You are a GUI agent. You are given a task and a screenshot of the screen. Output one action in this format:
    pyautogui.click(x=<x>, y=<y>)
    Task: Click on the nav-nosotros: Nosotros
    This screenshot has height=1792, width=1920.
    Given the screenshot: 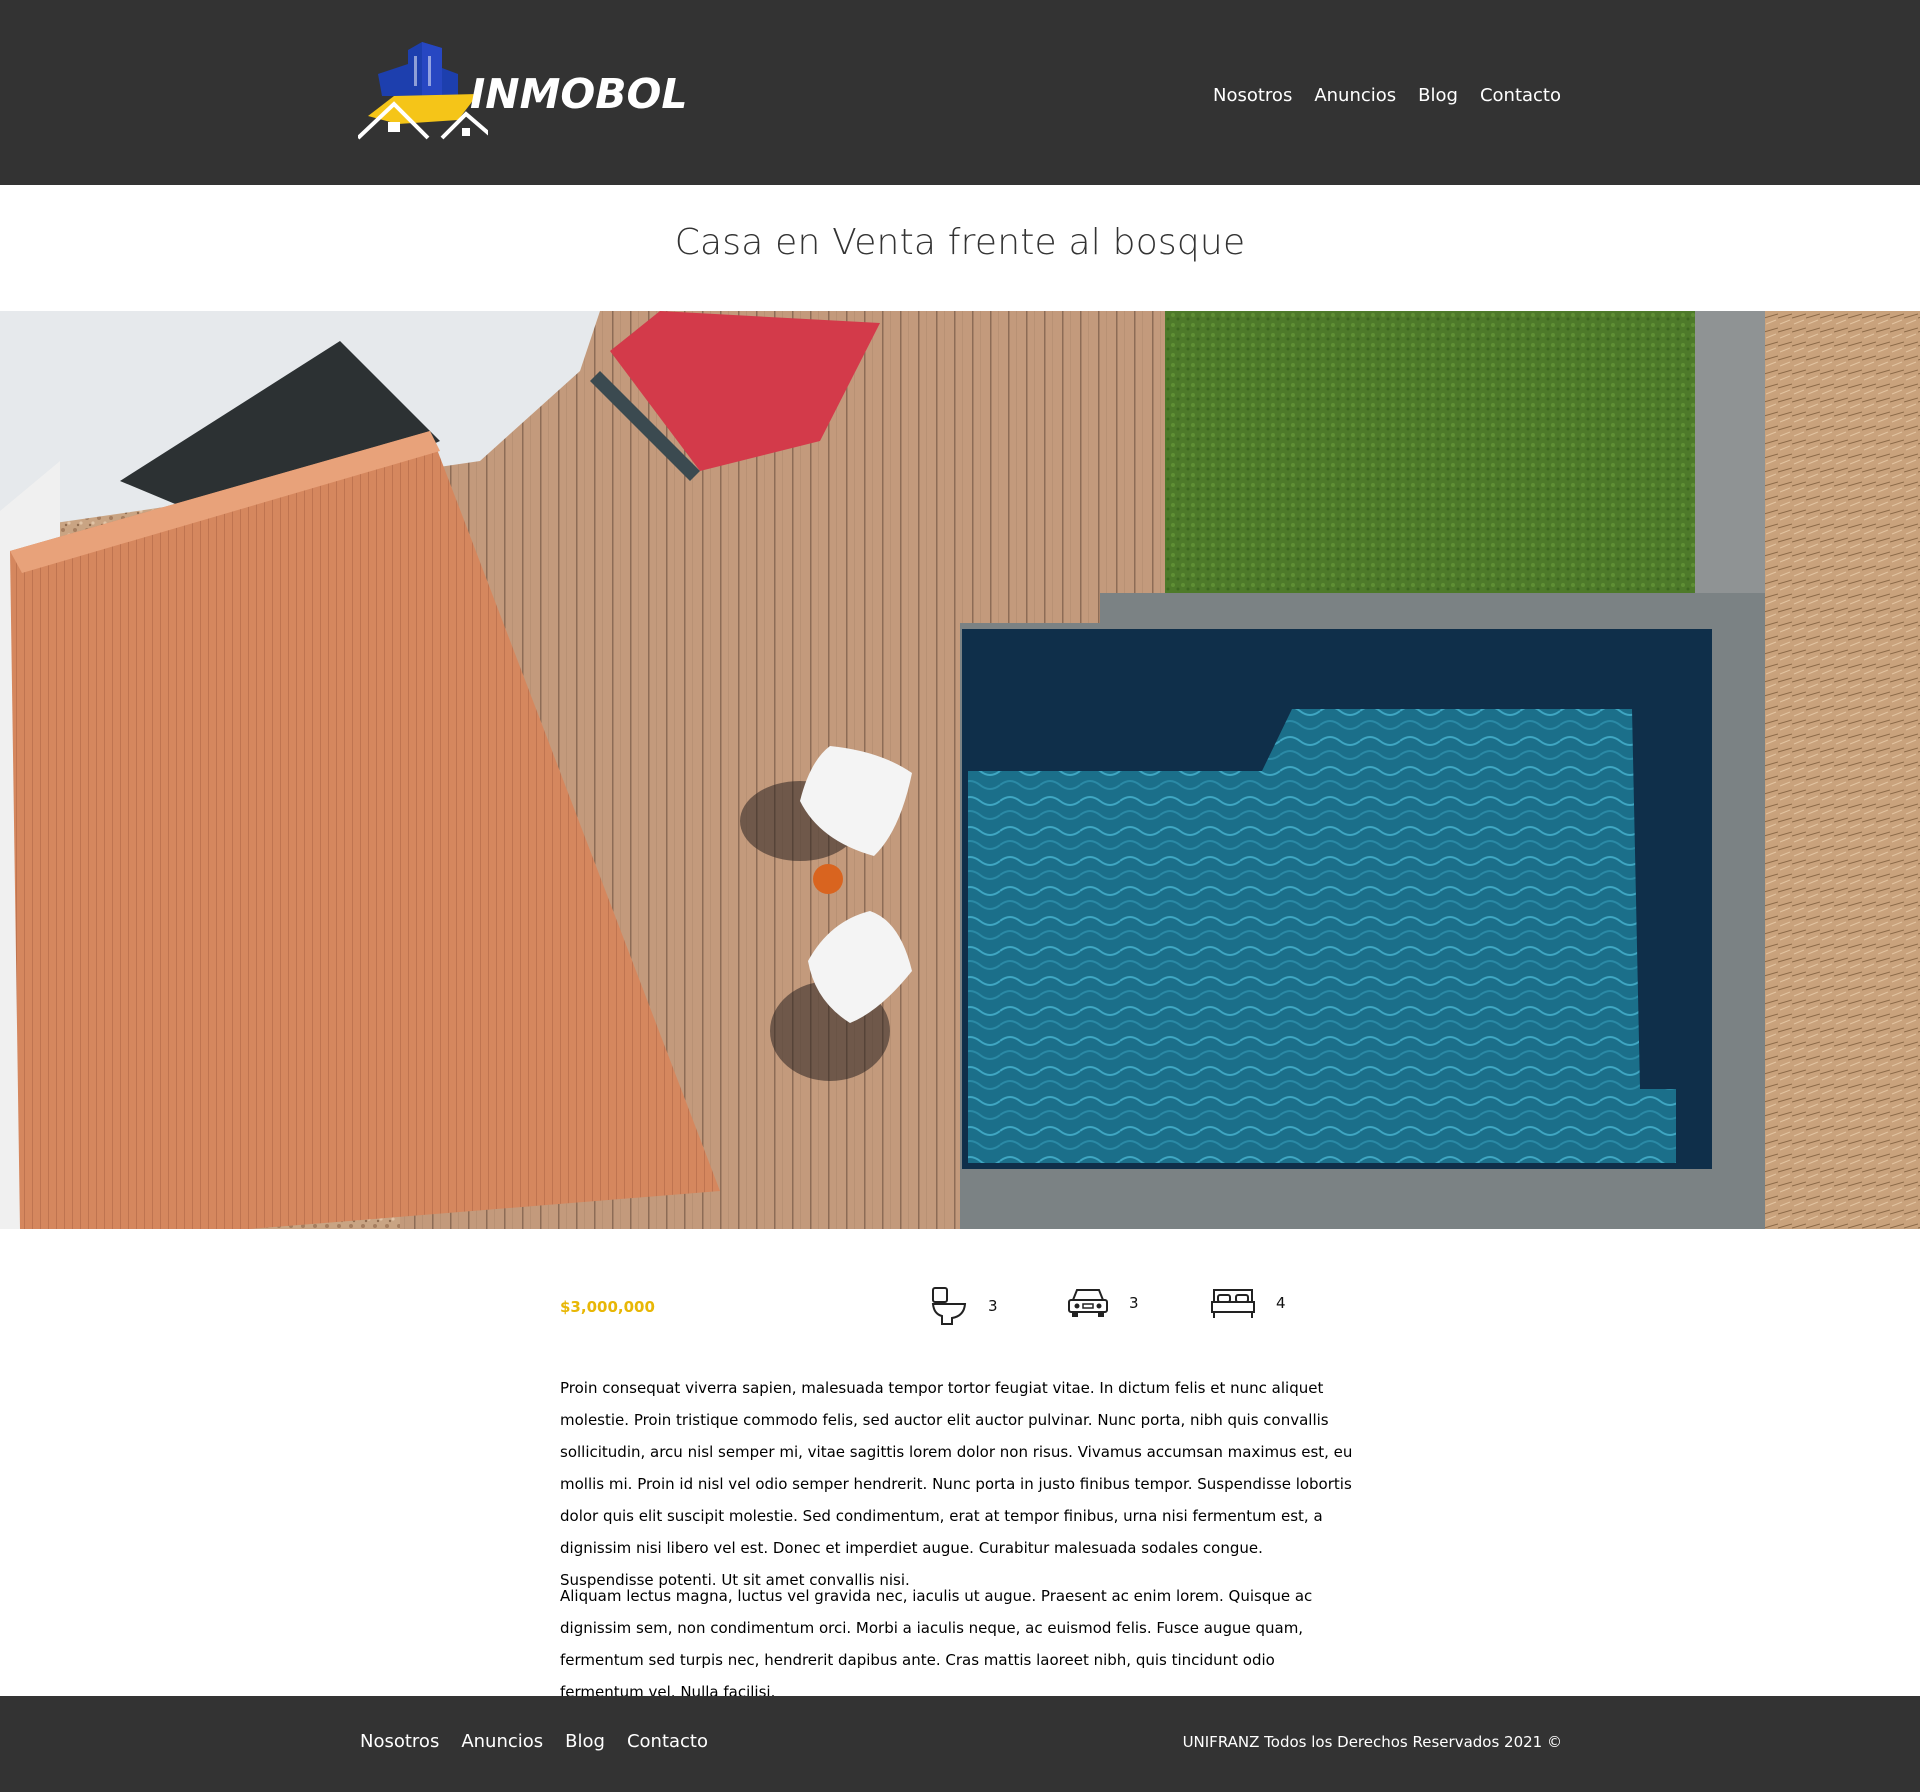 What is the action you would take?
    pyautogui.click(x=1252, y=96)
    